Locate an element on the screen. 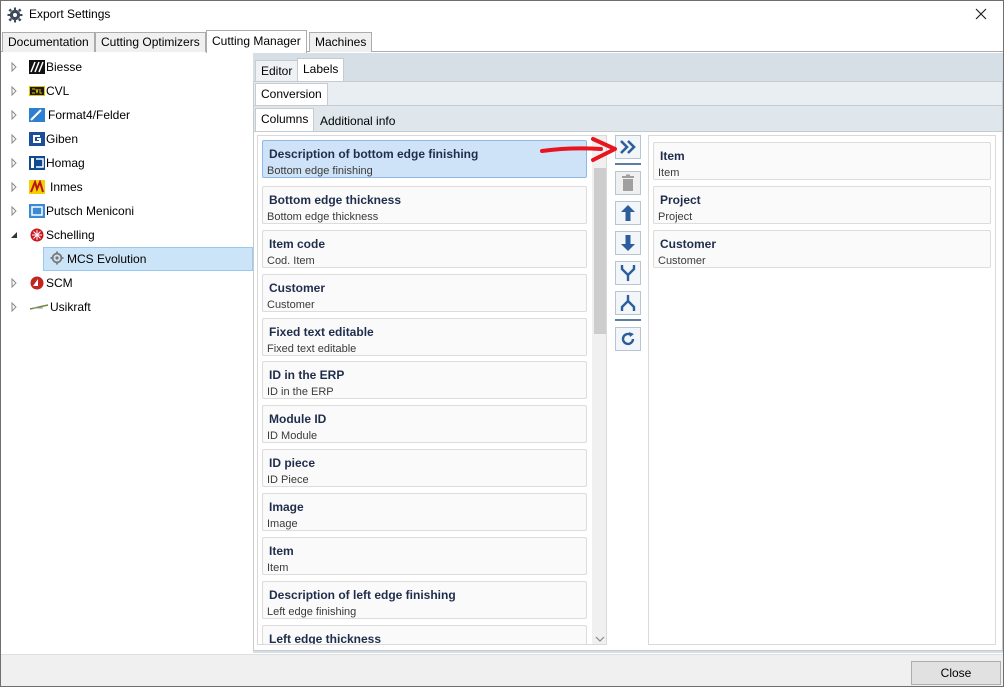  tab-cutting-manager: Cutting Manager is located at coordinates (256, 41).